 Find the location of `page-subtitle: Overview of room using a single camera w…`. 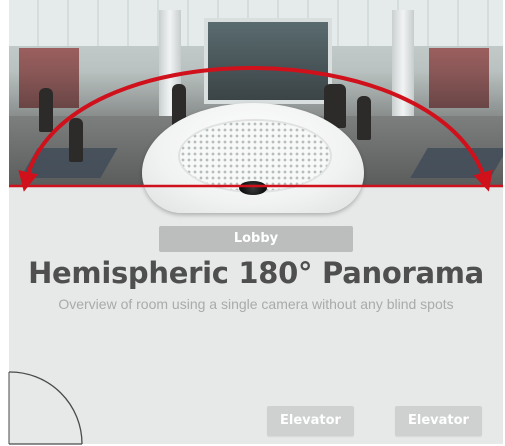

page-subtitle: Overview of room using a single camera w… is located at coordinates (256, 304).